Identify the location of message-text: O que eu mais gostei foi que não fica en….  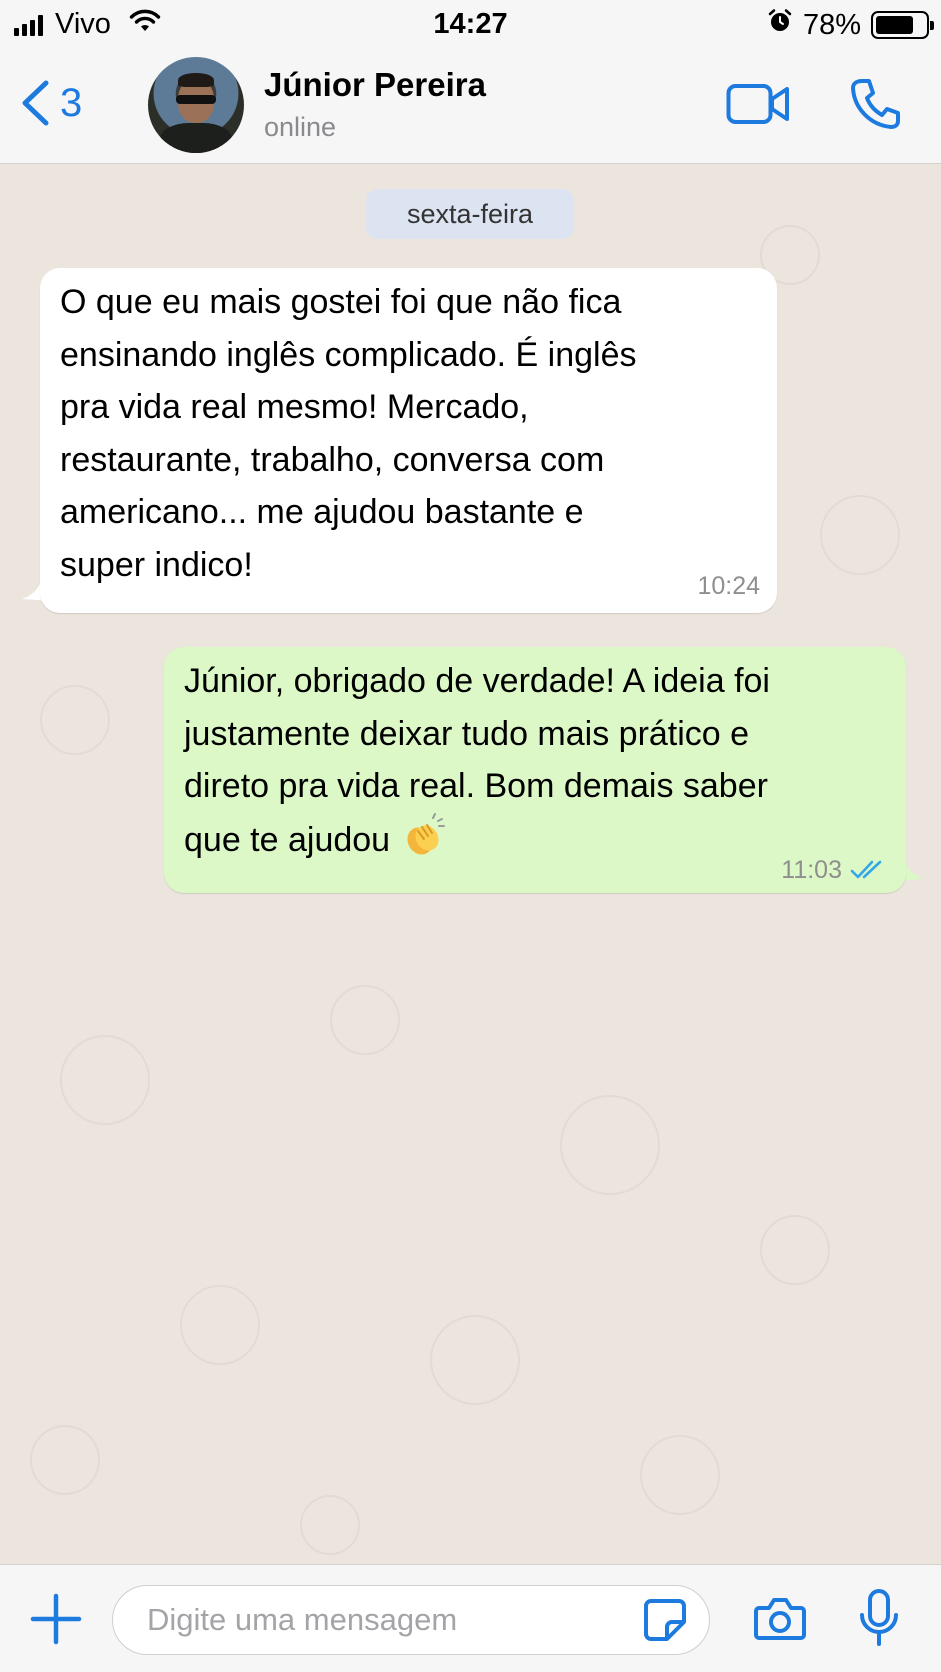
(348, 433).